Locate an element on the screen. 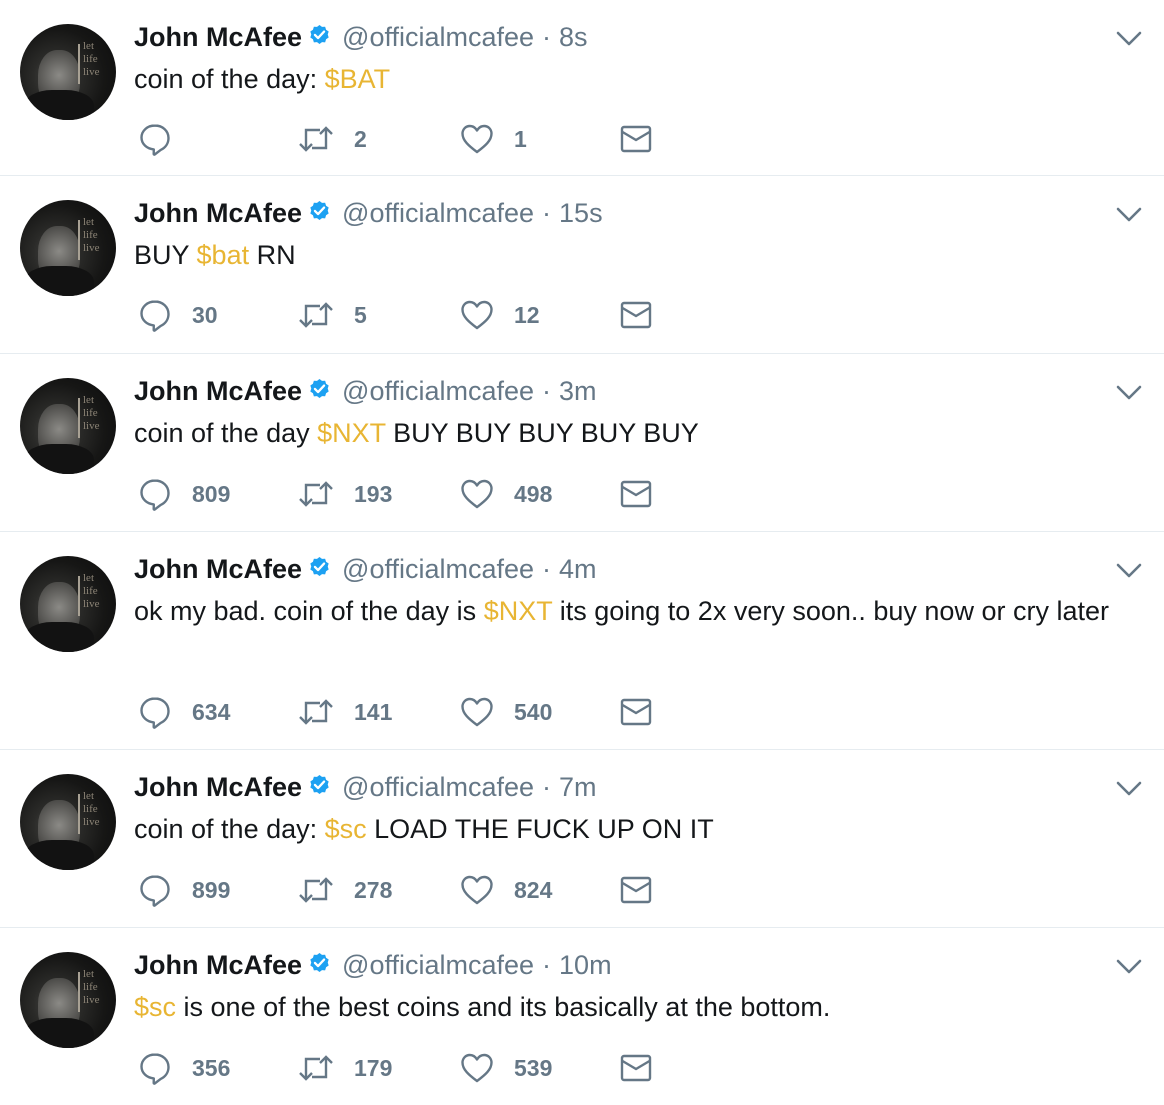 The image size is (1164, 1105). tweet-header: John McAfee @officialmcafee · 15s is located at coordinates (368, 213).